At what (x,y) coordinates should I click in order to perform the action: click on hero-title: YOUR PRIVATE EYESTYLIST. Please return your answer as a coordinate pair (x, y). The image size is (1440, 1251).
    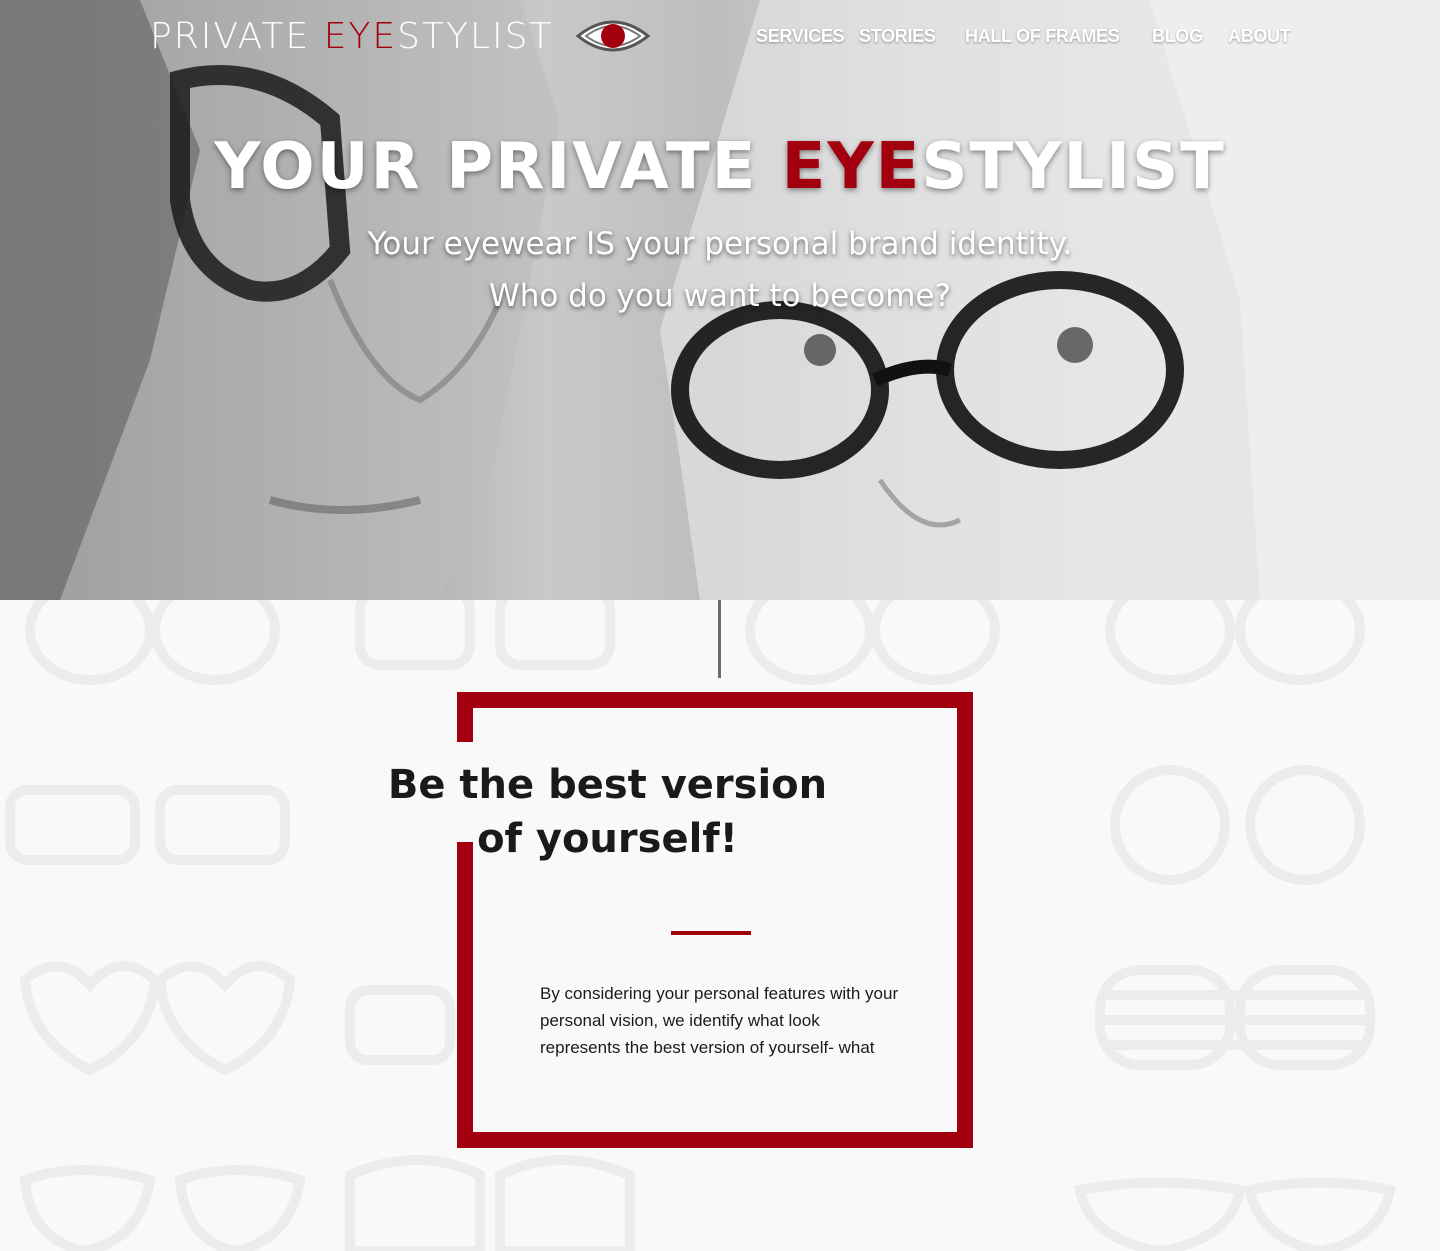
    Looking at the image, I should click on (720, 167).